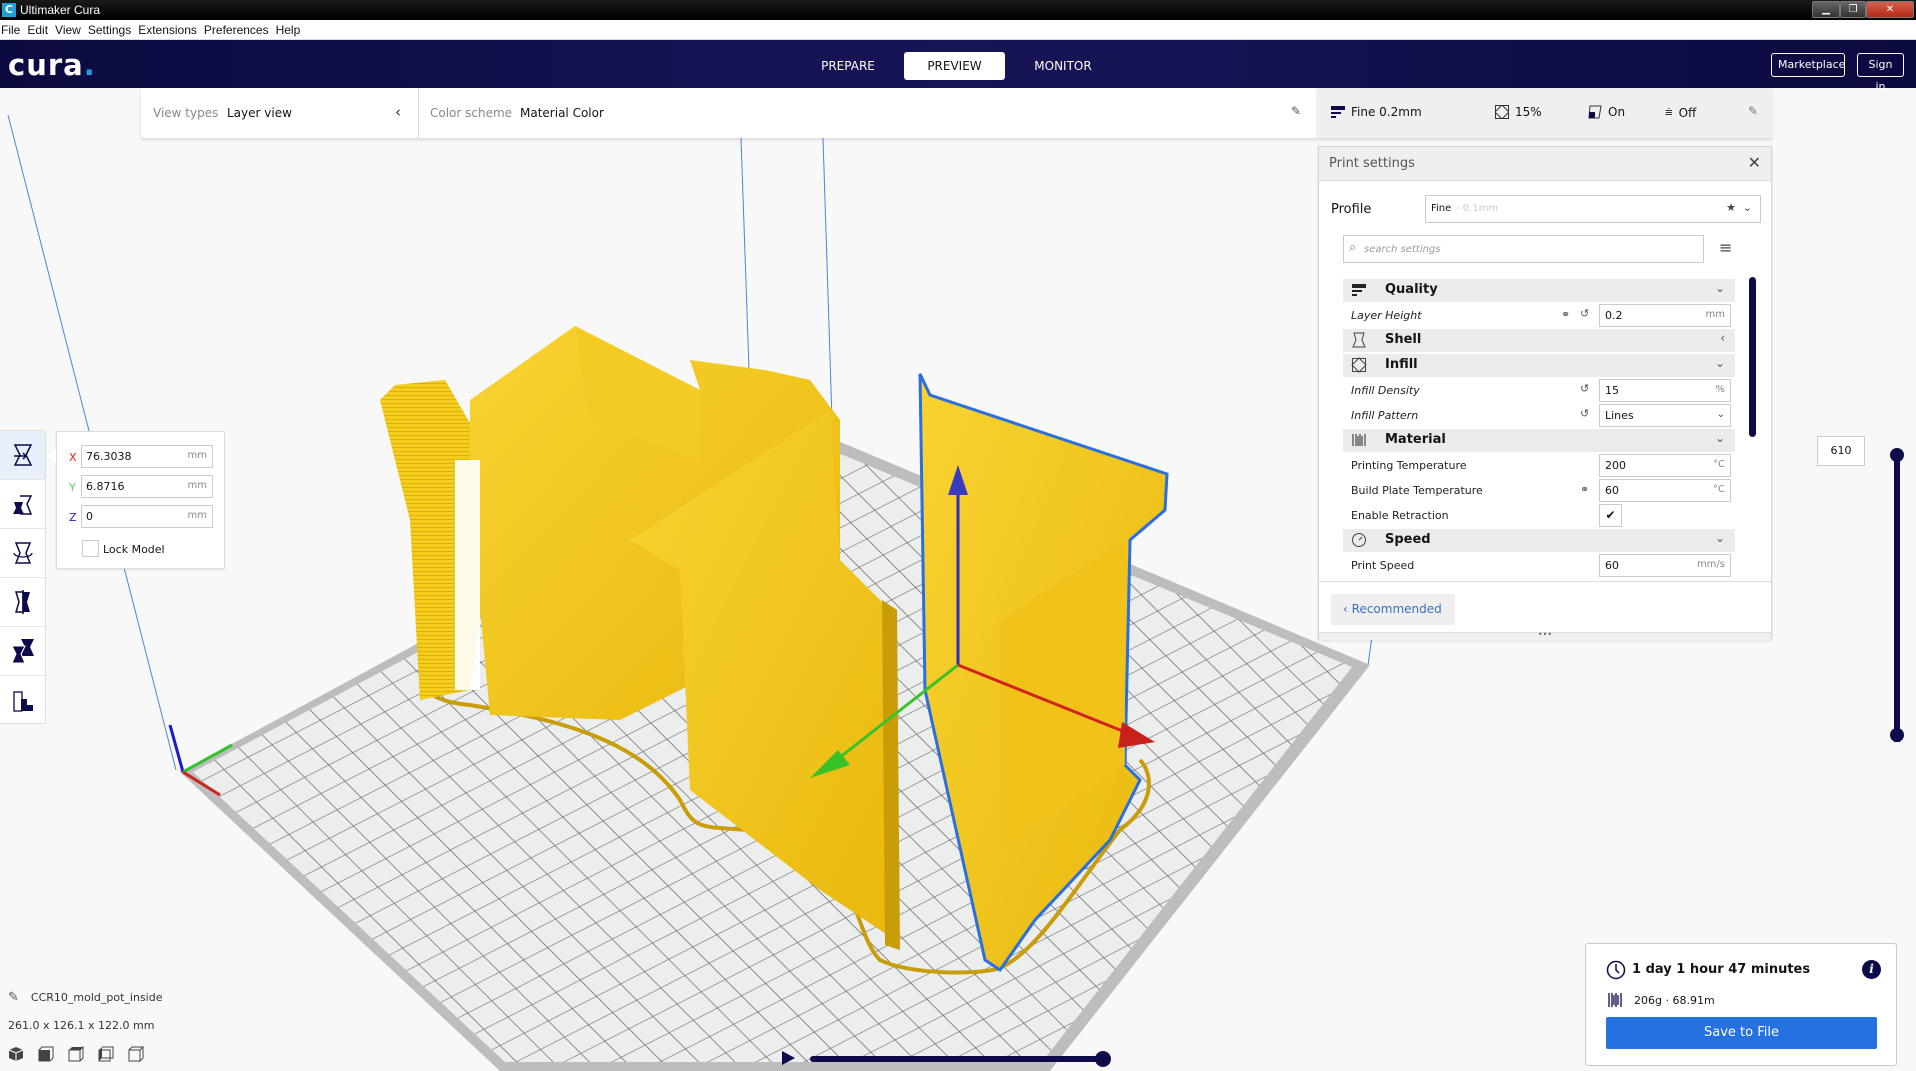  What do you see at coordinates (1725, 247) in the screenshot?
I see `settings-menu-icon: ≡` at bounding box center [1725, 247].